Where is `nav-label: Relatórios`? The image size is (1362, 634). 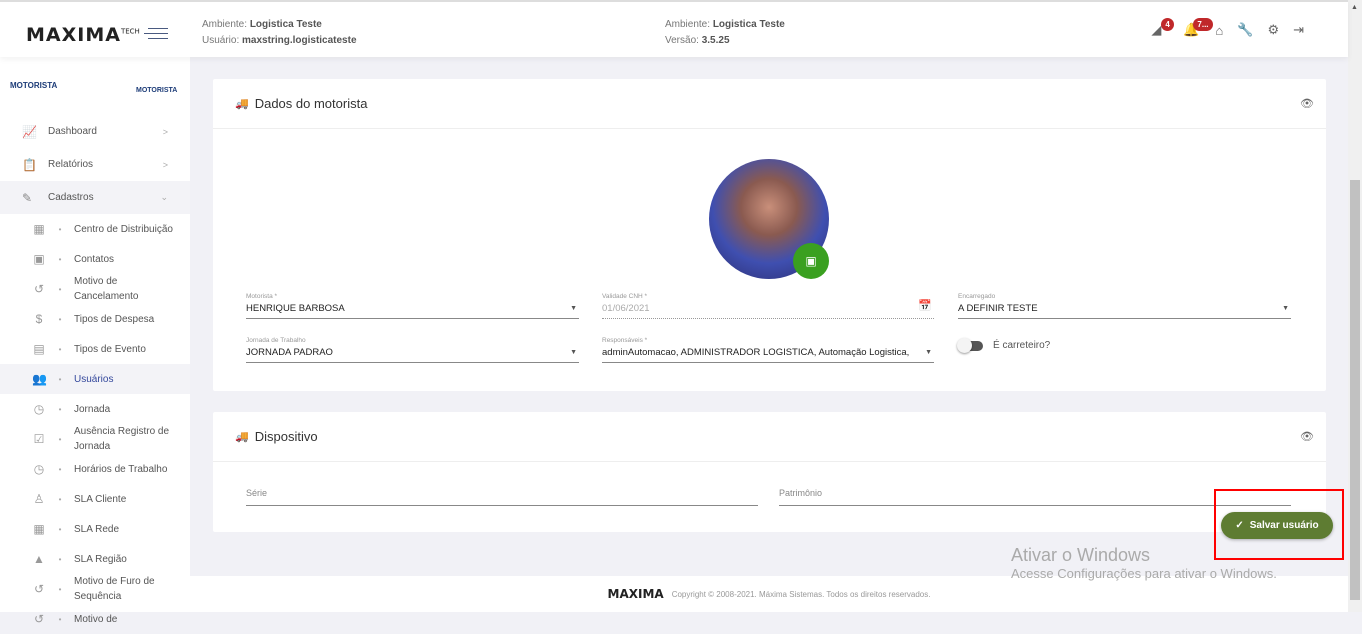 nav-label: Relatórios is located at coordinates (71, 164).